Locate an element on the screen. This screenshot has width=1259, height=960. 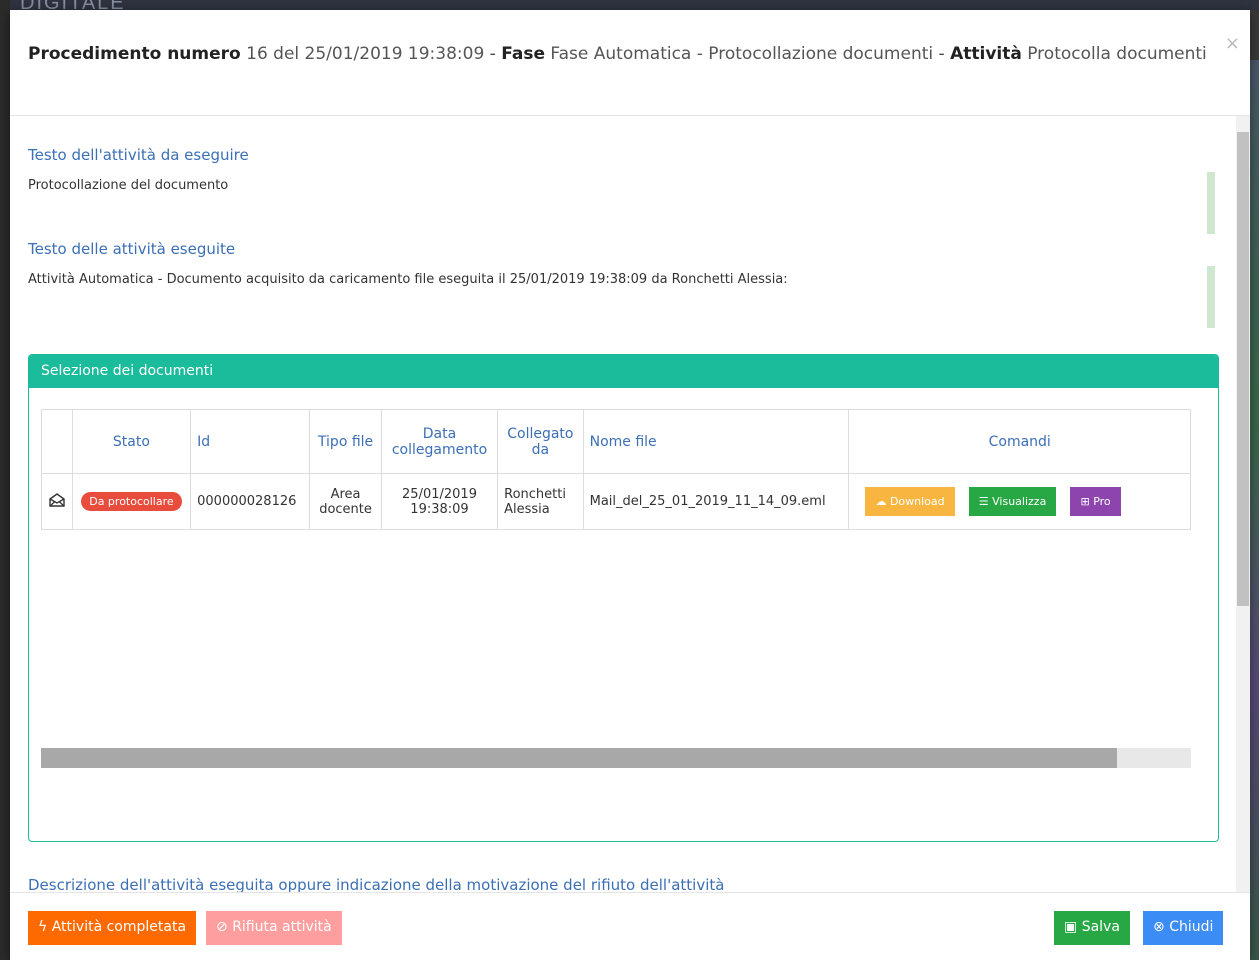
protocolla-button: ⊞ Pro is located at coordinates (1095, 501).